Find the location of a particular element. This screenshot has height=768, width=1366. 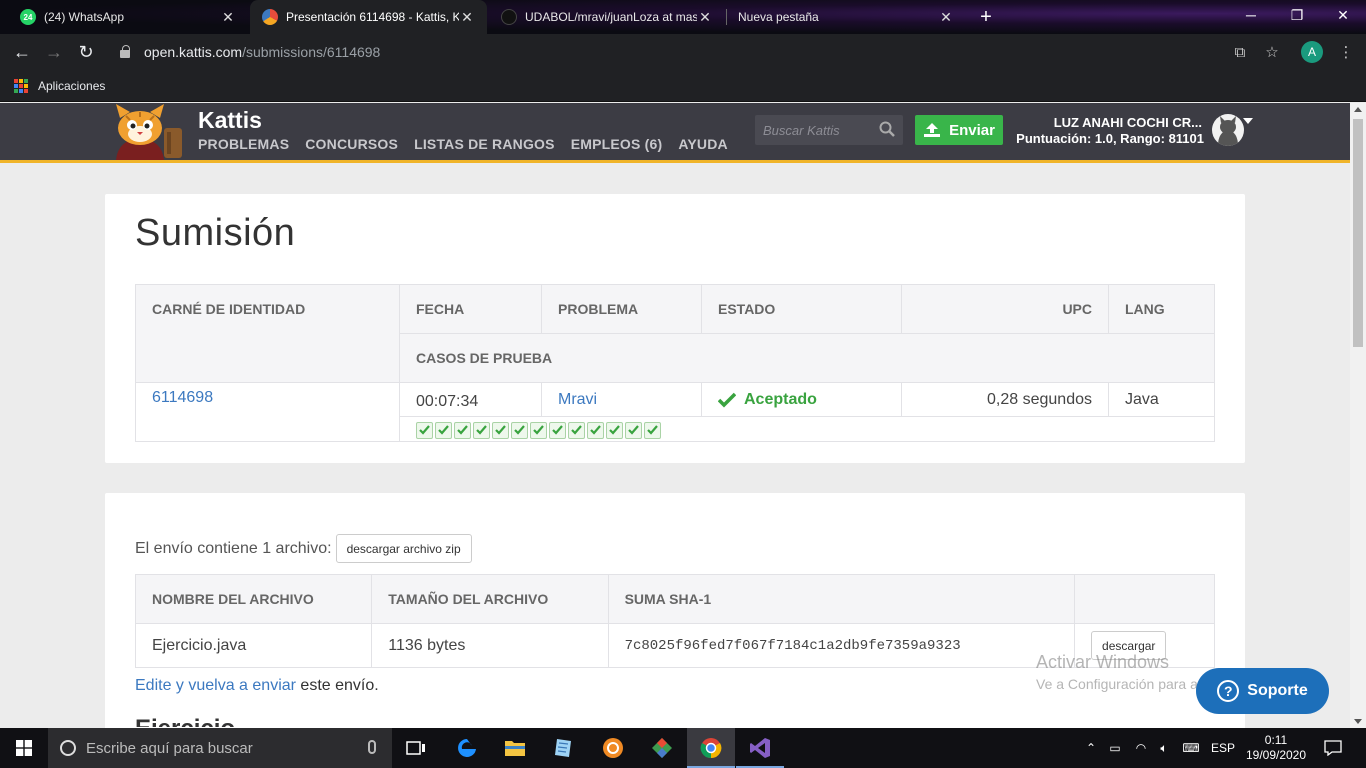

page-scrollbar is located at coordinates (1358, 415).